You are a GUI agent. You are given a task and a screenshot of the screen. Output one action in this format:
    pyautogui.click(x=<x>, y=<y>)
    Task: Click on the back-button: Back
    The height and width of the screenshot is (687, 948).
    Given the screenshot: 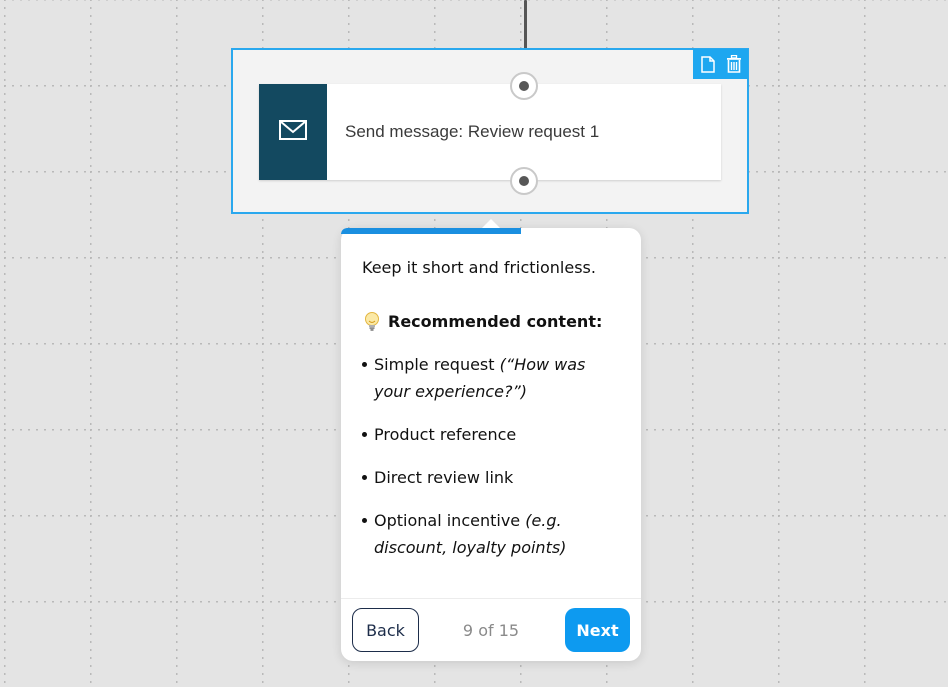 What is the action you would take?
    pyautogui.click(x=385, y=630)
    